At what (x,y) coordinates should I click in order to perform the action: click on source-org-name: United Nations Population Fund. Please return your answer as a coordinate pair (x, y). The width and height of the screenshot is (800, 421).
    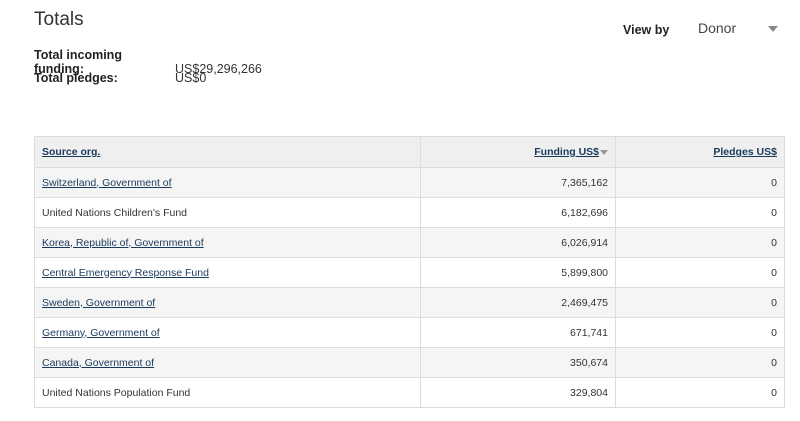
    Looking at the image, I should click on (116, 392).